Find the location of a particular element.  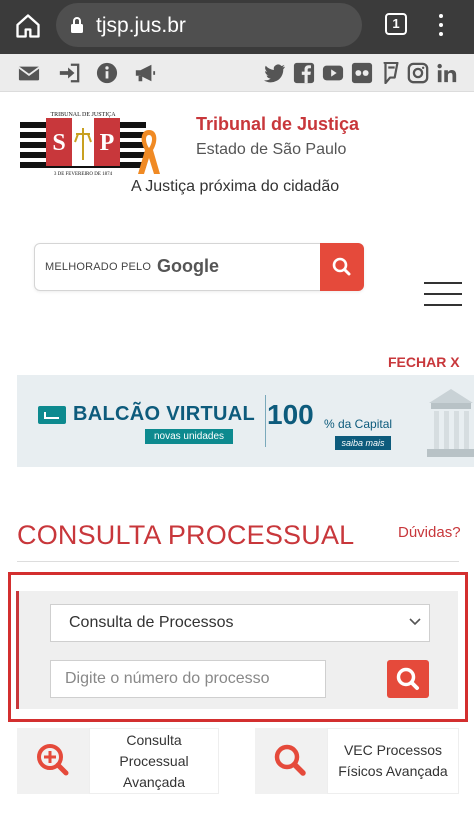

svg-text: P is located at coordinates (107, 143).